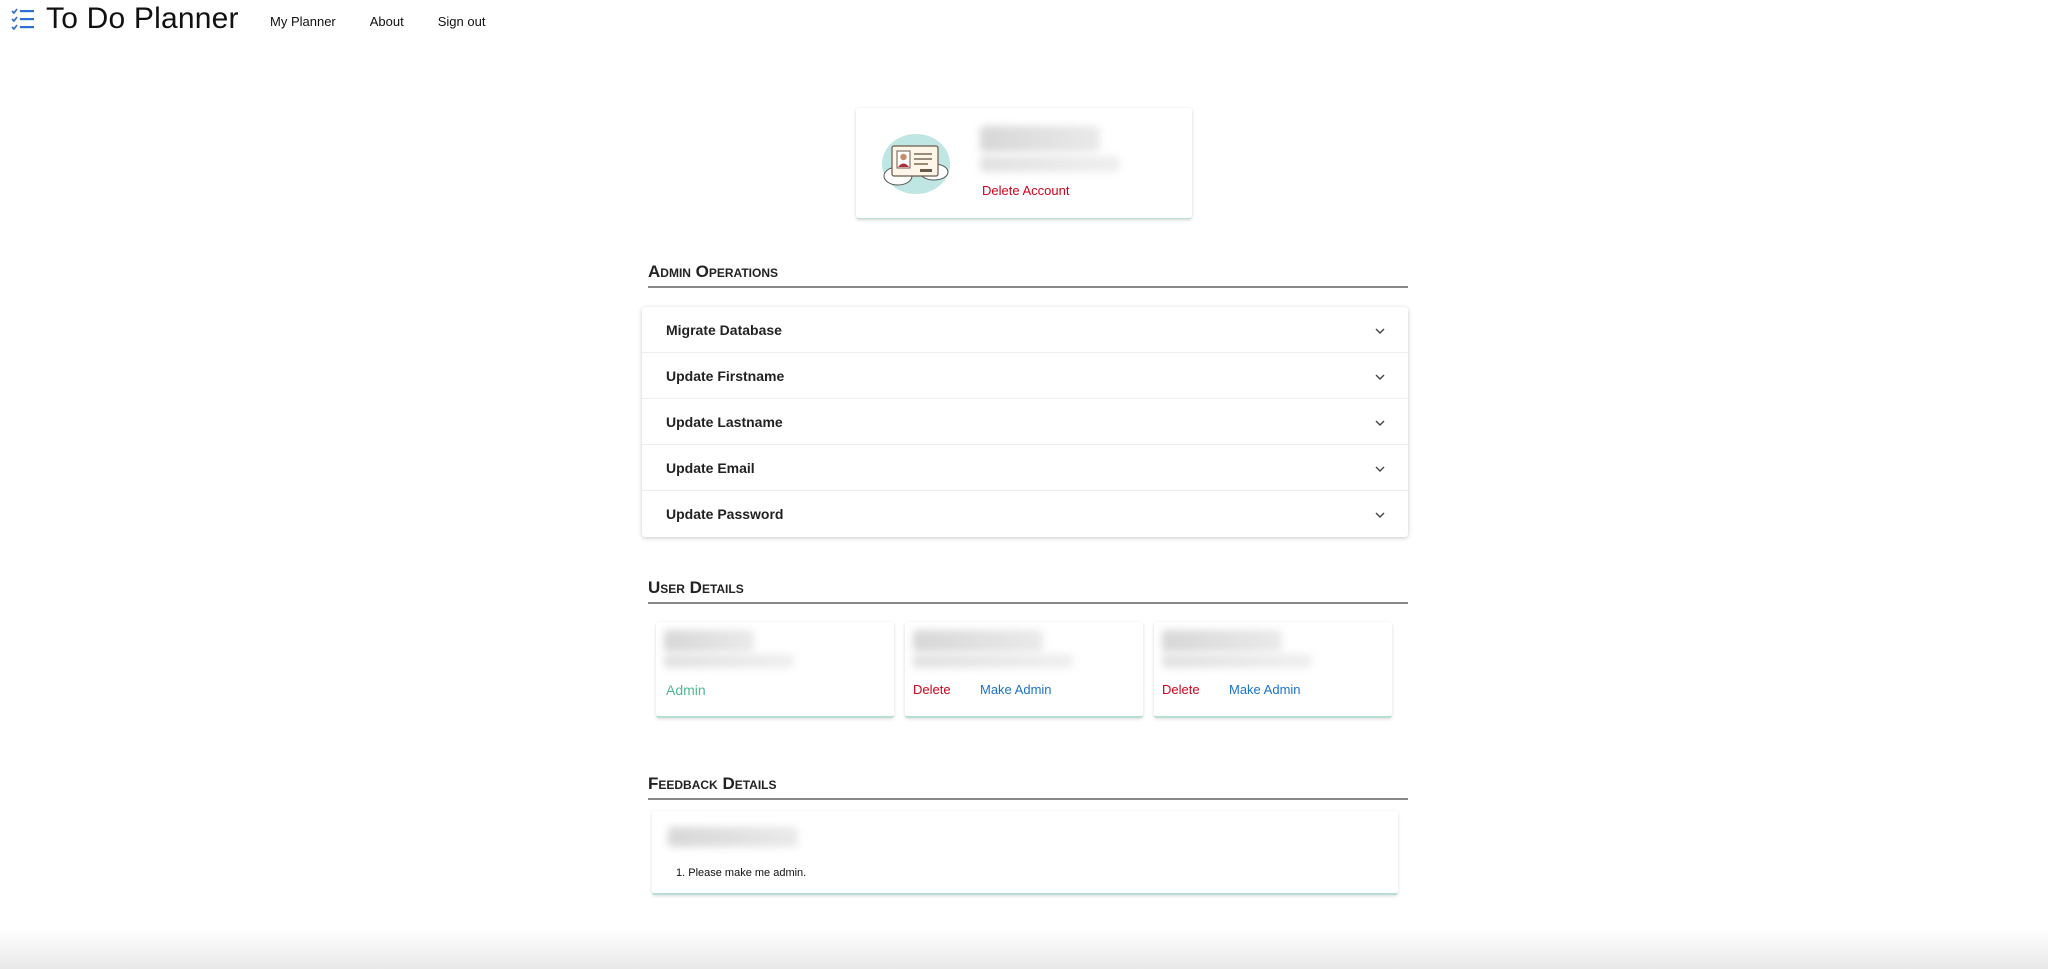 The width and height of the screenshot is (2048, 969). What do you see at coordinates (387, 21) in the screenshot?
I see `nav-about: About` at bounding box center [387, 21].